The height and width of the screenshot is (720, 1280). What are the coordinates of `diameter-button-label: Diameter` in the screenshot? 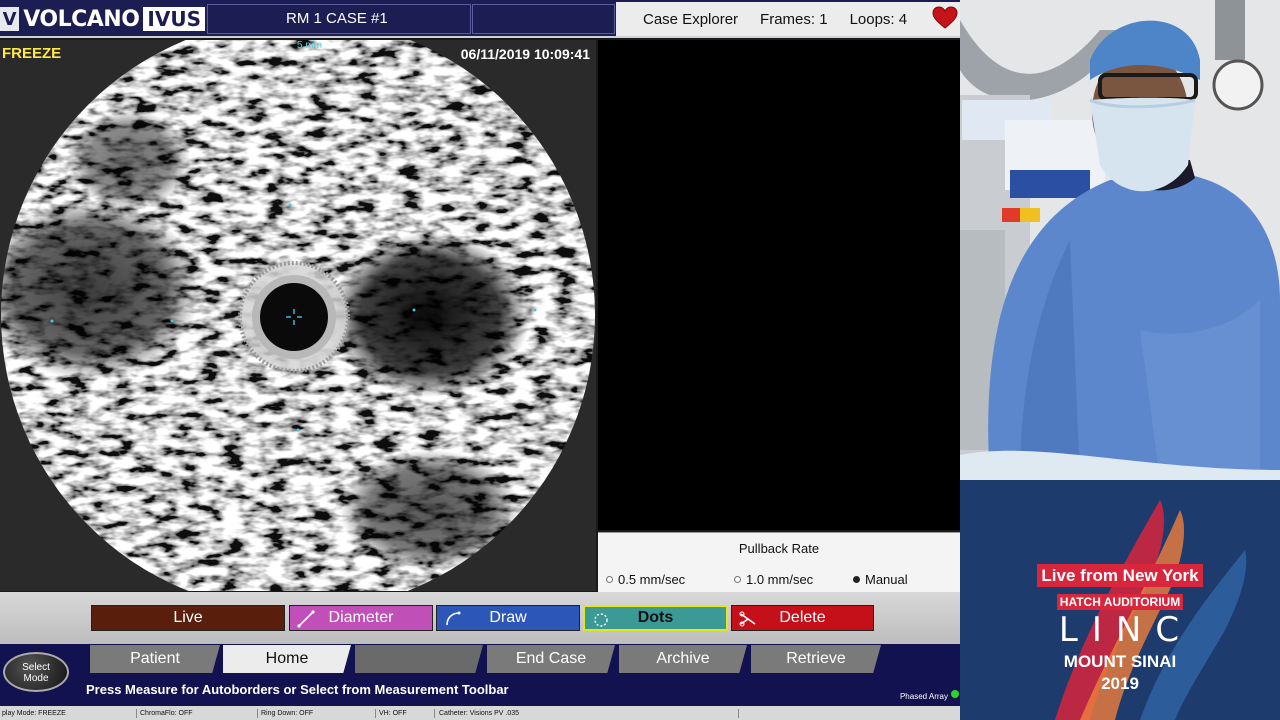 It's located at (361, 617).